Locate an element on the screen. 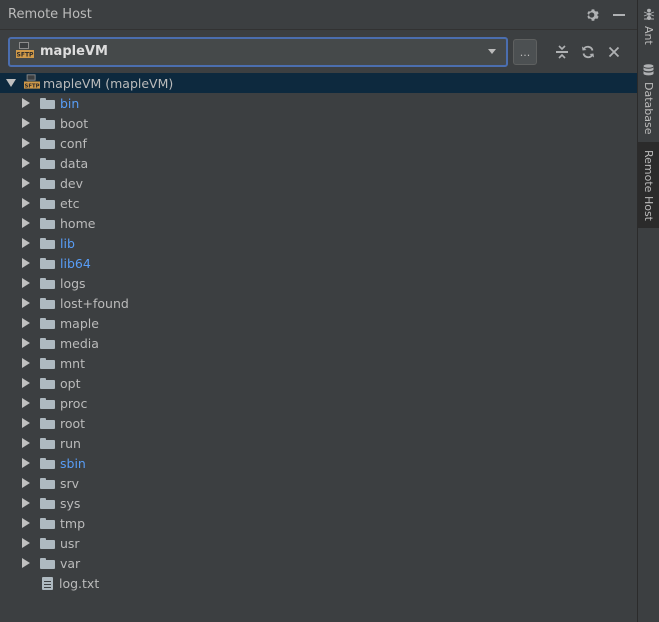 The width and height of the screenshot is (659, 622). tree-folder-row: etc is located at coordinates (318, 203).